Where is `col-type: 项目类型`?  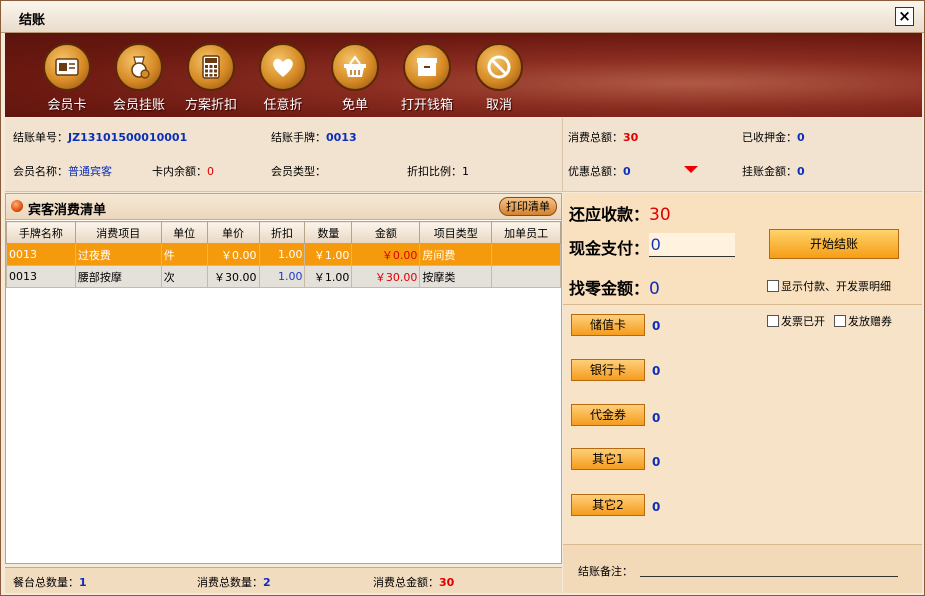 col-type: 项目类型 is located at coordinates (456, 232).